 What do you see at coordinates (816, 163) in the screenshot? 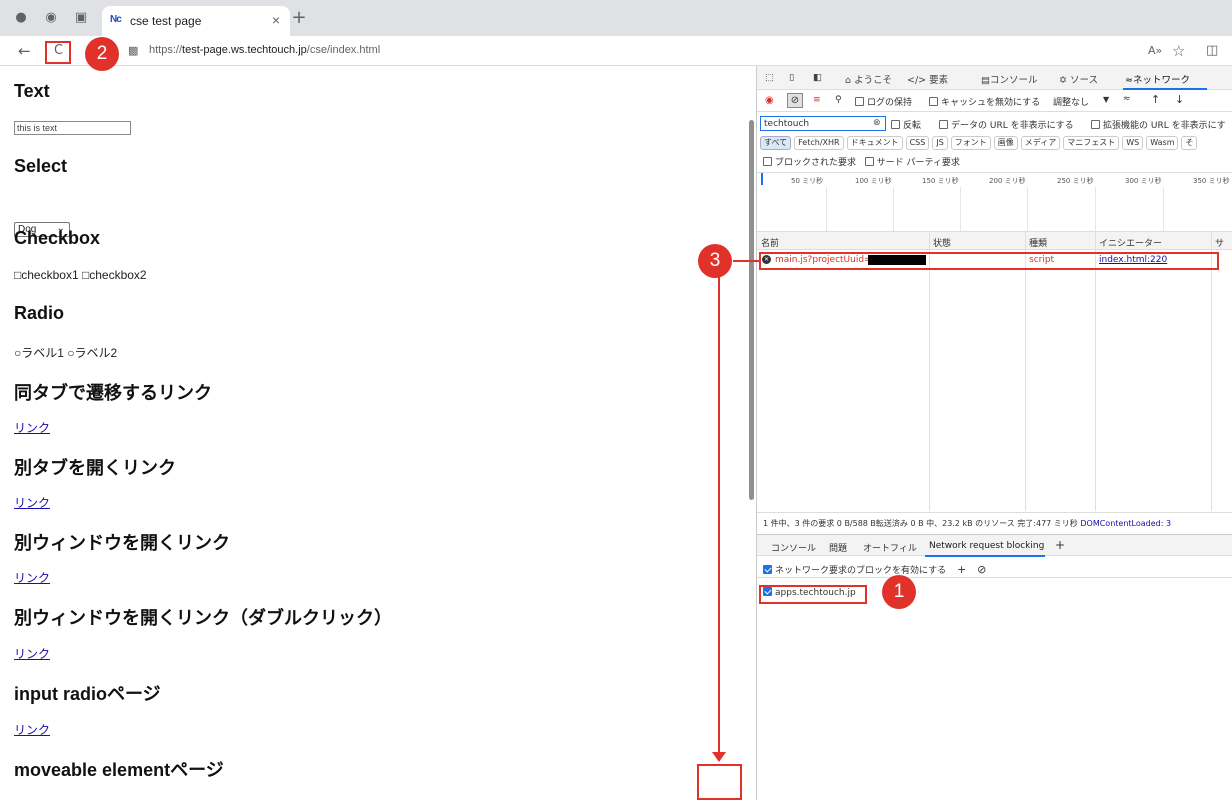
I see `blocked-requests-label: ブロックされた要求` at bounding box center [816, 163].